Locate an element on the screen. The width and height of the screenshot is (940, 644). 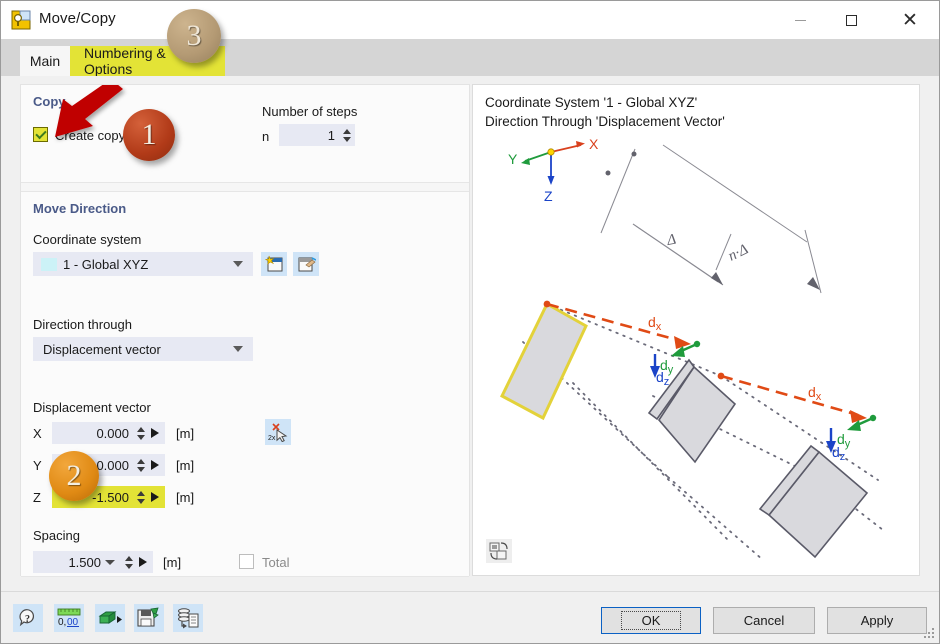
svg-text: 0, is located at coordinates (62, 622).